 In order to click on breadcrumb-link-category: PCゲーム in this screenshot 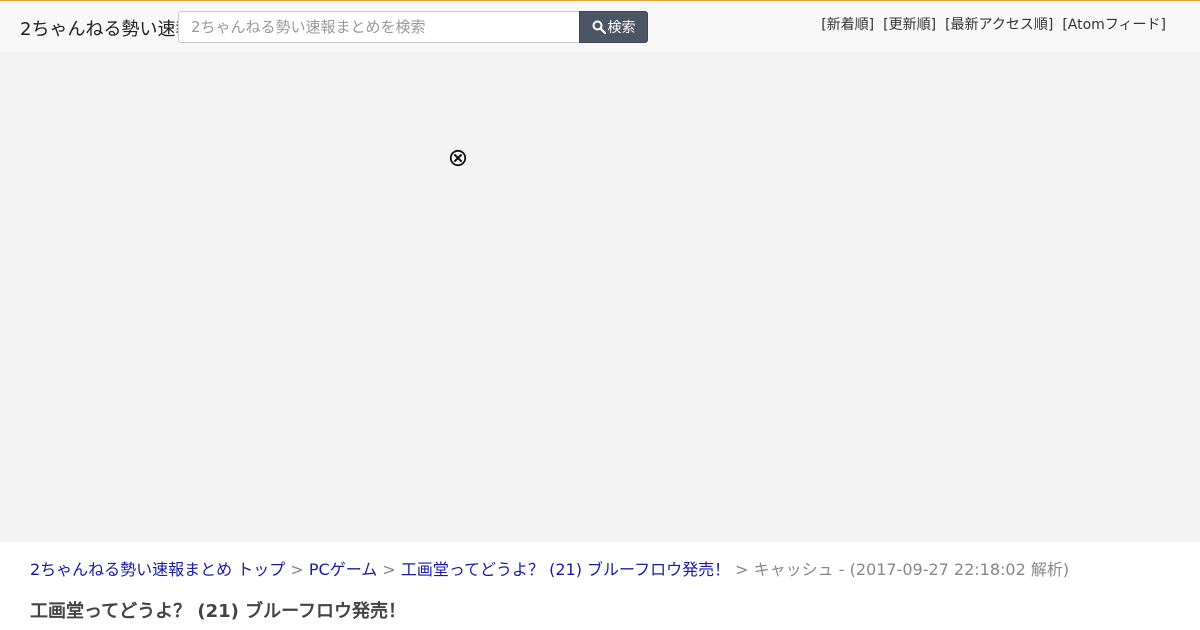, I will do `click(343, 569)`.